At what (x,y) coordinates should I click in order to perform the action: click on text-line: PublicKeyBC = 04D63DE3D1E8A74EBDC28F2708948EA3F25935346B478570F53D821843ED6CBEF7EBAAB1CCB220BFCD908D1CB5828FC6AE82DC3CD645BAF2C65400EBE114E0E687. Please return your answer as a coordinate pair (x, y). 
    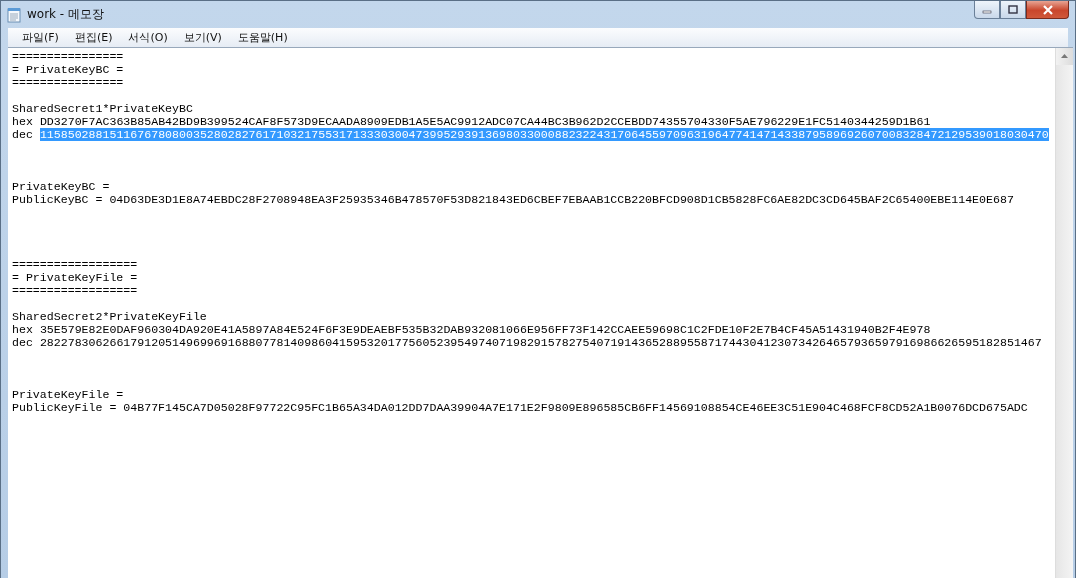
    Looking at the image, I should click on (513, 199).